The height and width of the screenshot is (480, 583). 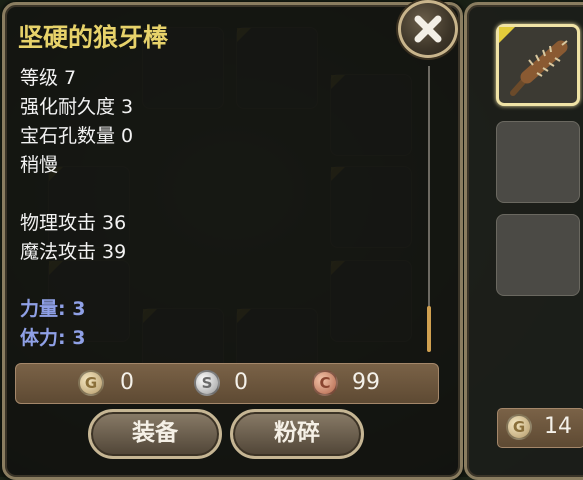 I want to click on copper-coin-icon: C, so click(x=325, y=383).